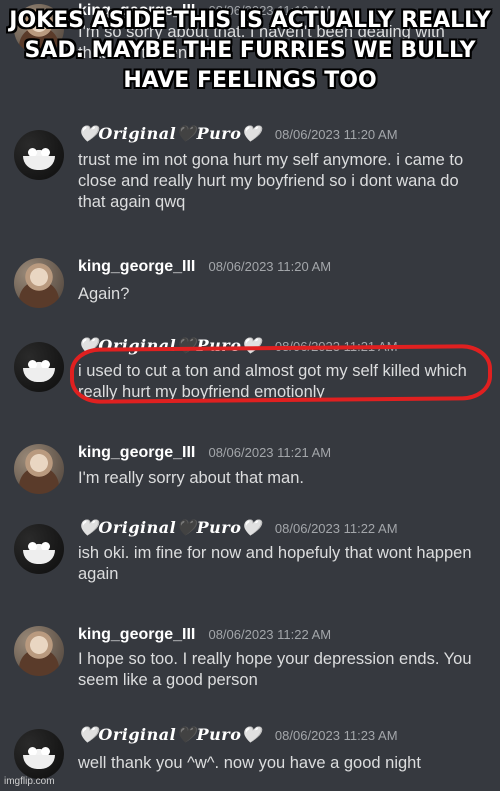 The image size is (500, 791). What do you see at coordinates (204, 452) in the screenshot?
I see `message-header: king_george_III 08/06/2023 11:21 AM` at bounding box center [204, 452].